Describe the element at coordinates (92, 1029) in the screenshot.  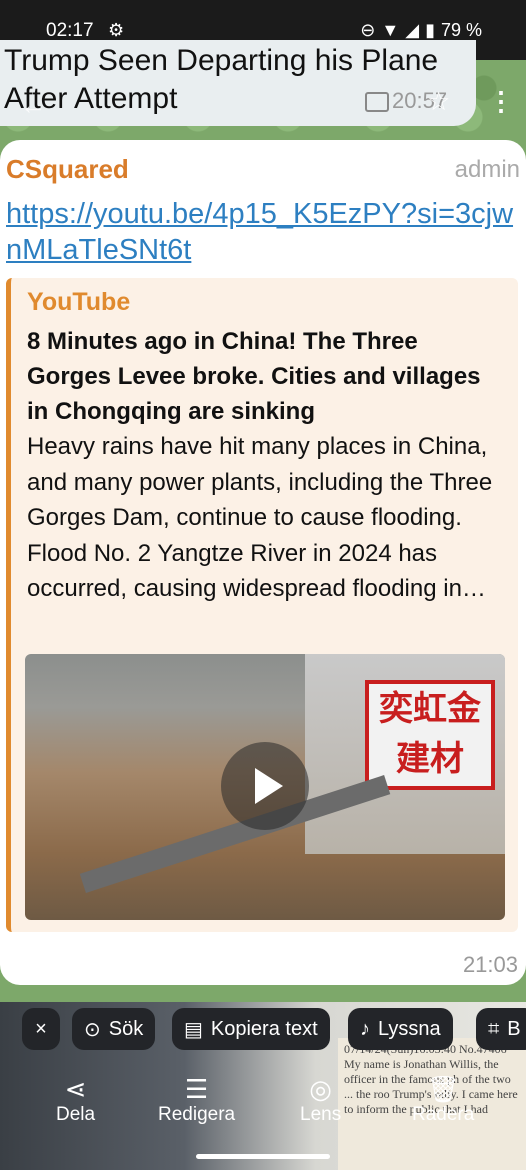
I see `lens-search-icon: ⊙` at that location.